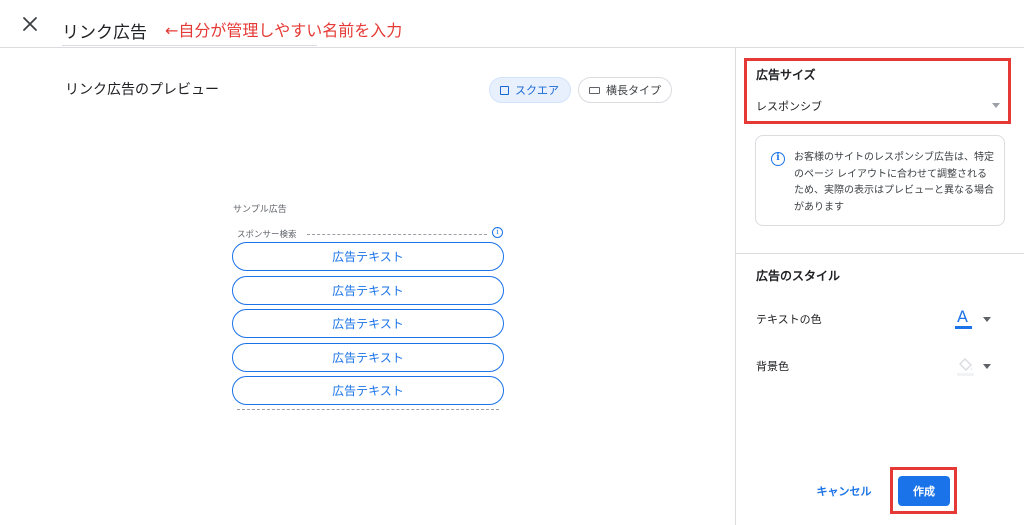  Describe the element at coordinates (497, 232) in the screenshot. I see `ad-info-icon: i` at that location.